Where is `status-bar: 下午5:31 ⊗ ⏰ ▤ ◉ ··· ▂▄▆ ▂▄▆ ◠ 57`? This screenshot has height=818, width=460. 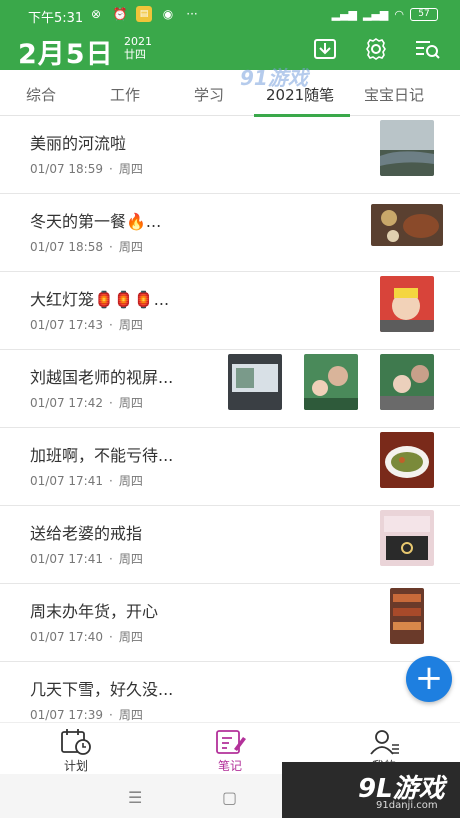
status-bar: 下午5:31 ⊗ ⏰ ▤ ◉ ··· ▂▄▆ ▂▄▆ ◠ 57 is located at coordinates (230, 15).